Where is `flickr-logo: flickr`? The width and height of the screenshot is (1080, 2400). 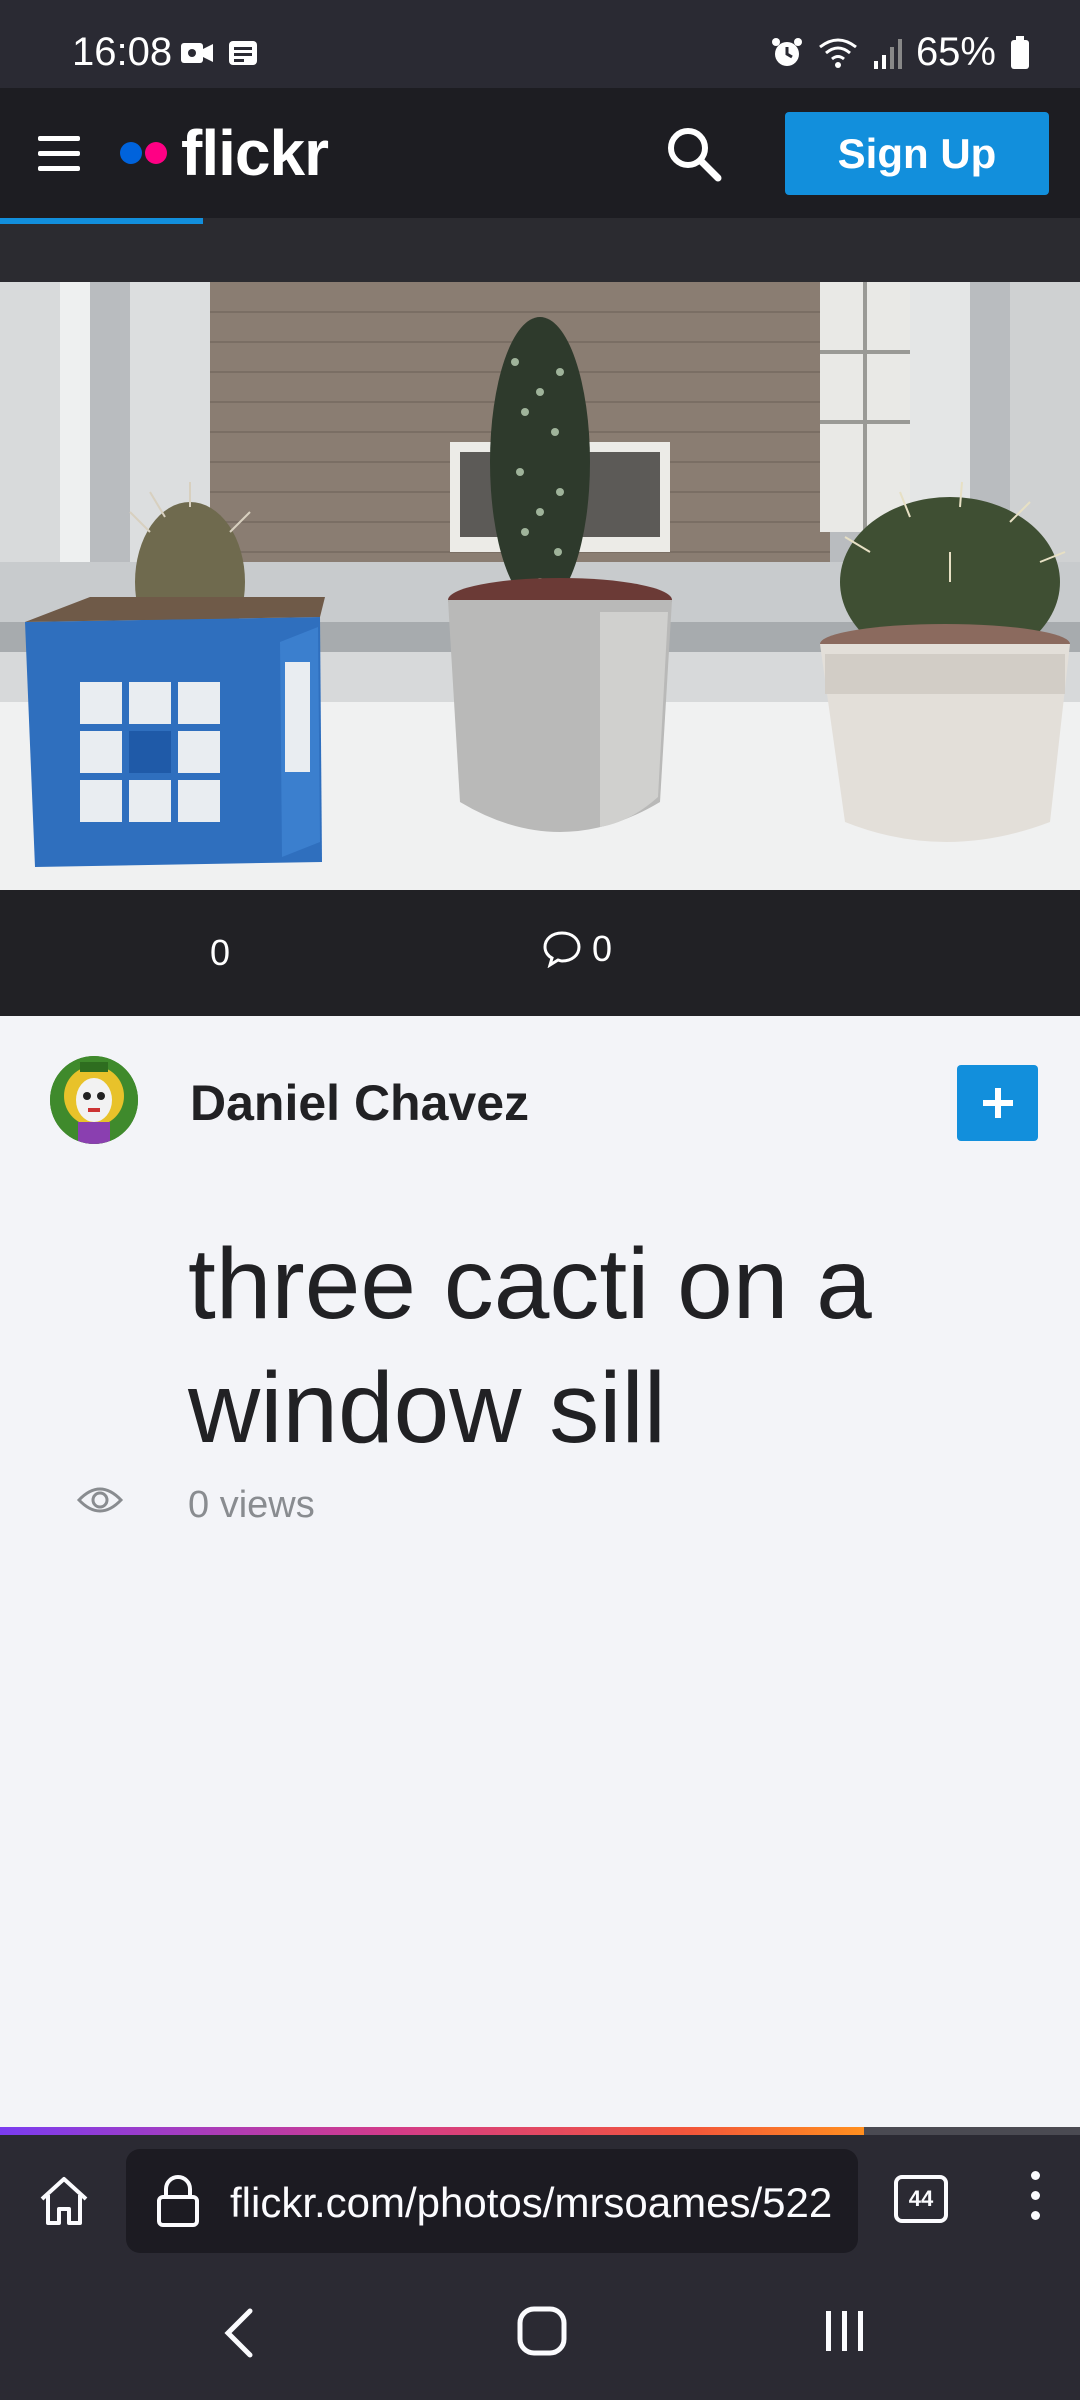
flickr-logo: flickr is located at coordinates (224, 153).